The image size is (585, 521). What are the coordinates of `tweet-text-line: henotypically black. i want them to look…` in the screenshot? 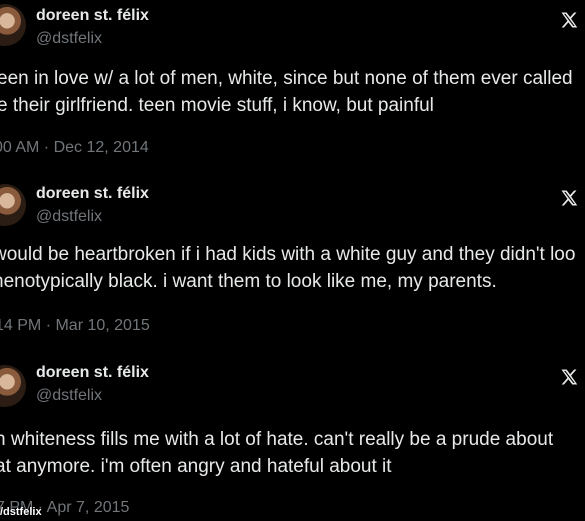 It's located at (248, 281).